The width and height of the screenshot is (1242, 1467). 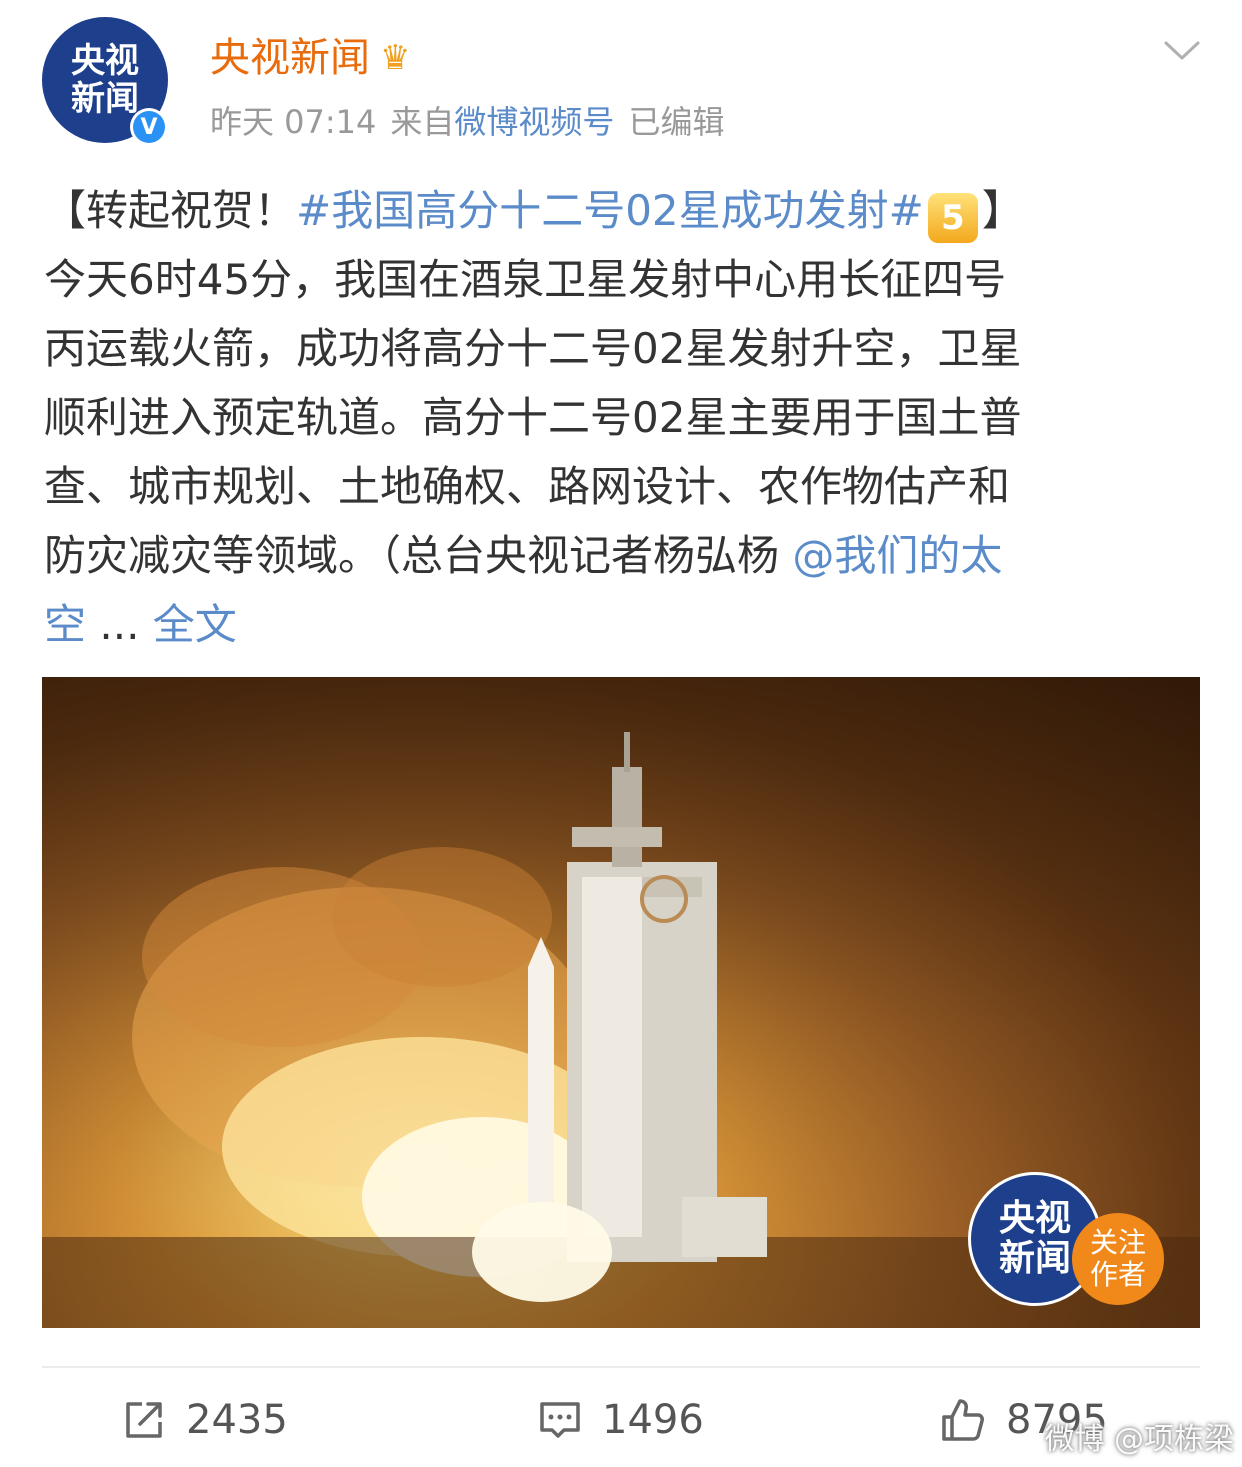 I want to click on mention-link-cont: 空, so click(x=65, y=624).